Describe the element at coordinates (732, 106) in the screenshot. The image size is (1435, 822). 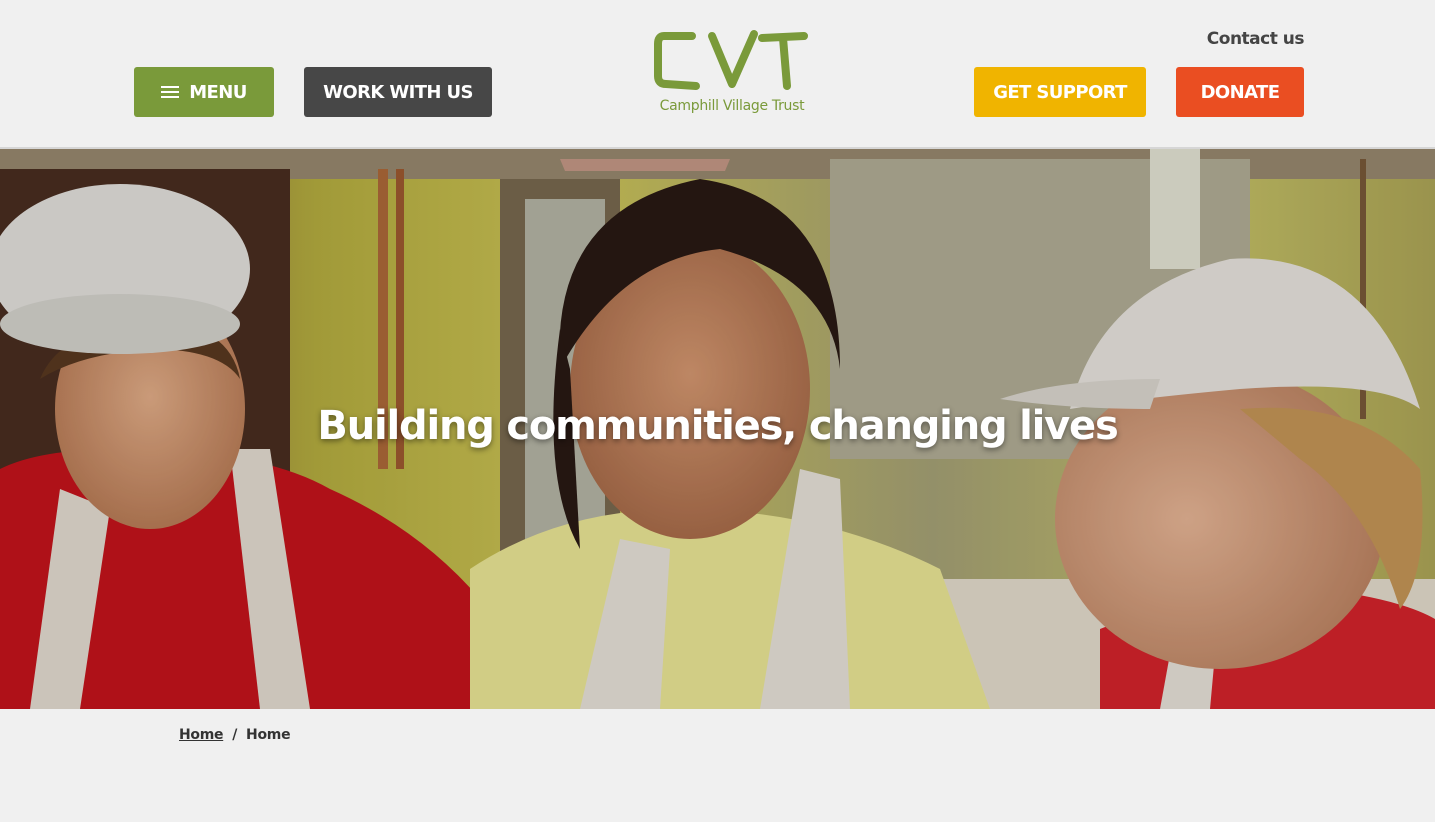
I see `logo-subtitle: Camphill Village Trust` at that location.